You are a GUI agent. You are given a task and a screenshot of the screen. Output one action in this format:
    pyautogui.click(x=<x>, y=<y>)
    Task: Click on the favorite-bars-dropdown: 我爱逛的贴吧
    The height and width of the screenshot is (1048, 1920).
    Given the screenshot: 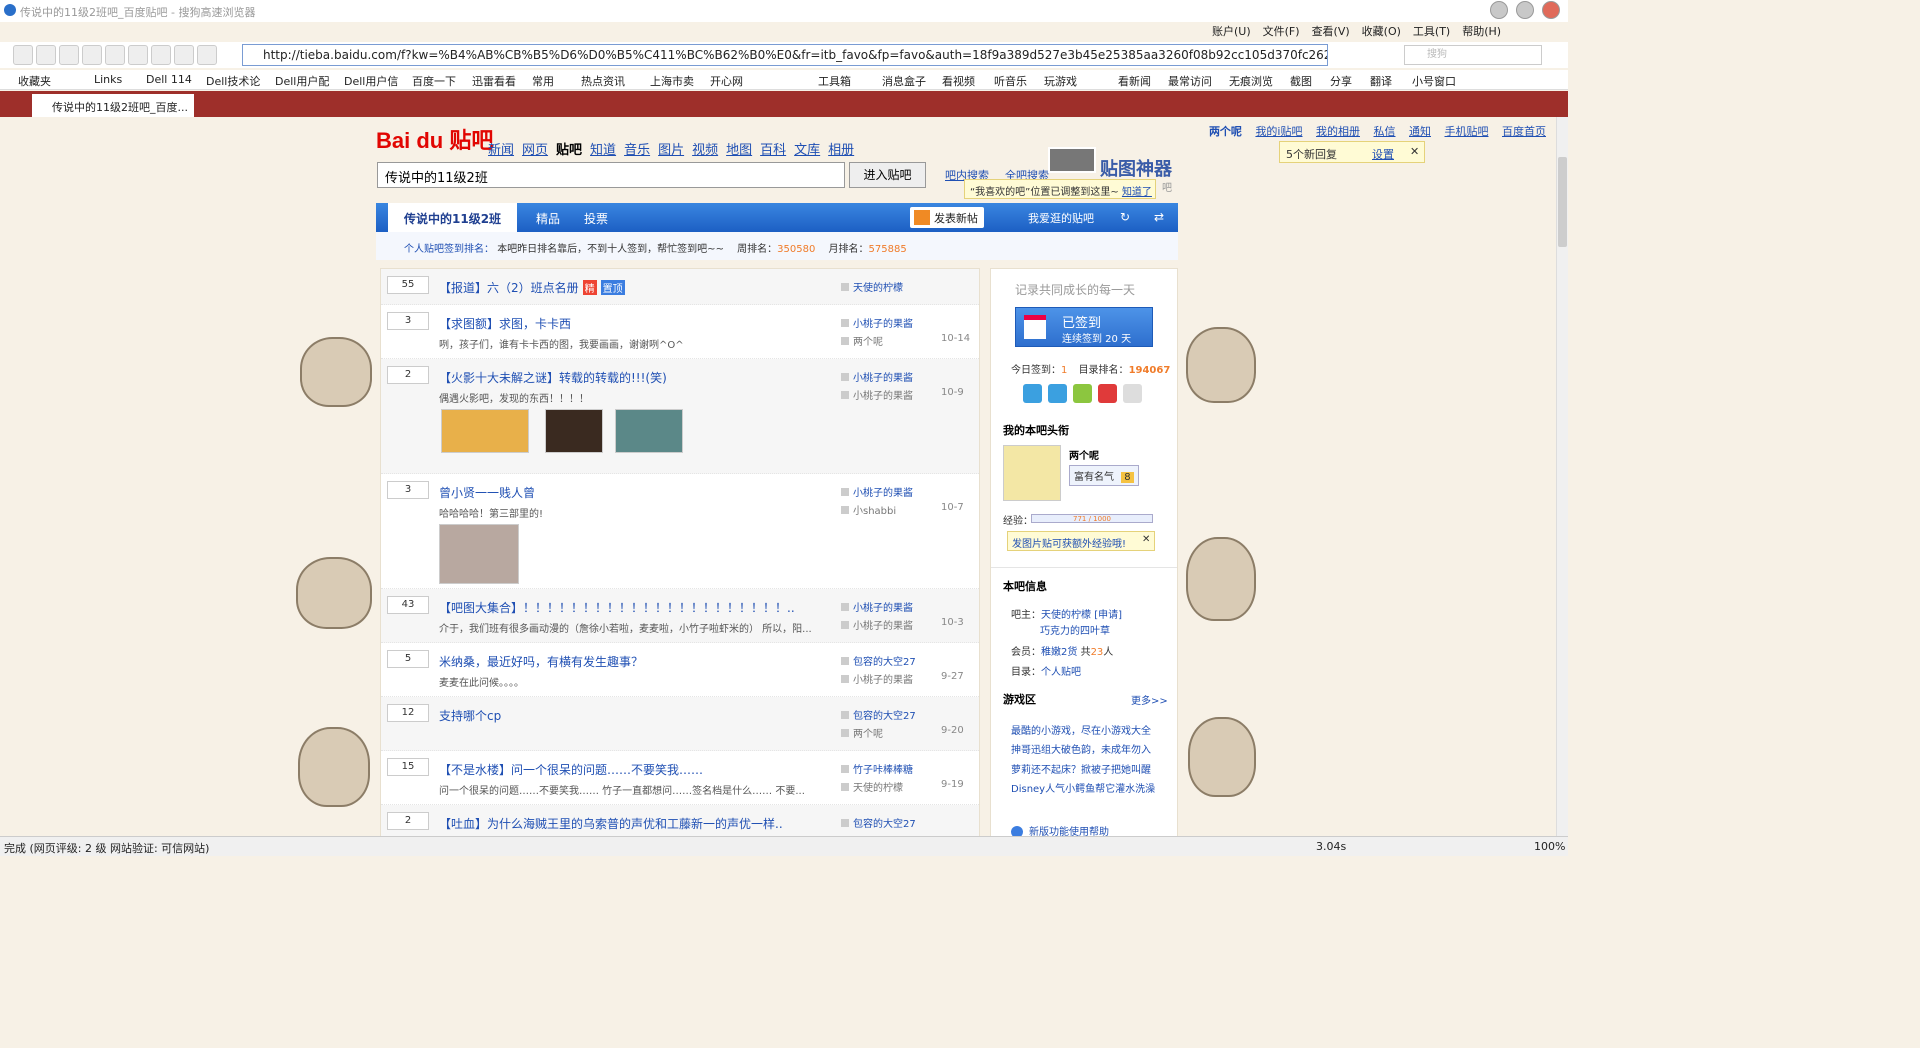 What is the action you would take?
    pyautogui.click(x=1061, y=218)
    